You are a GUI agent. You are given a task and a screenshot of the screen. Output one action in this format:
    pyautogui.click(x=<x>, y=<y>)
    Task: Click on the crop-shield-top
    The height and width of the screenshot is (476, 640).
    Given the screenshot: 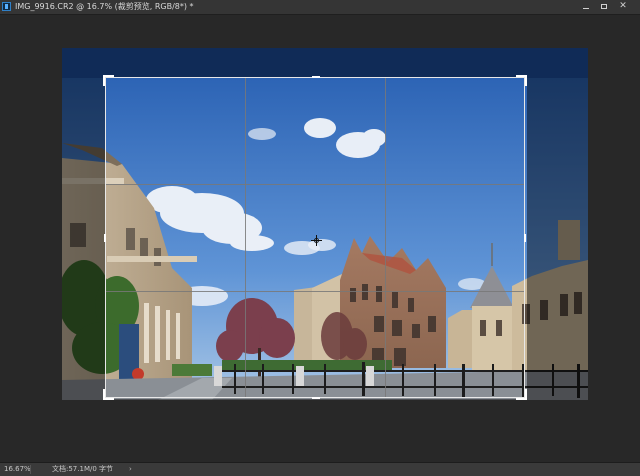 What is the action you would take?
    pyautogui.click(x=325, y=62)
    